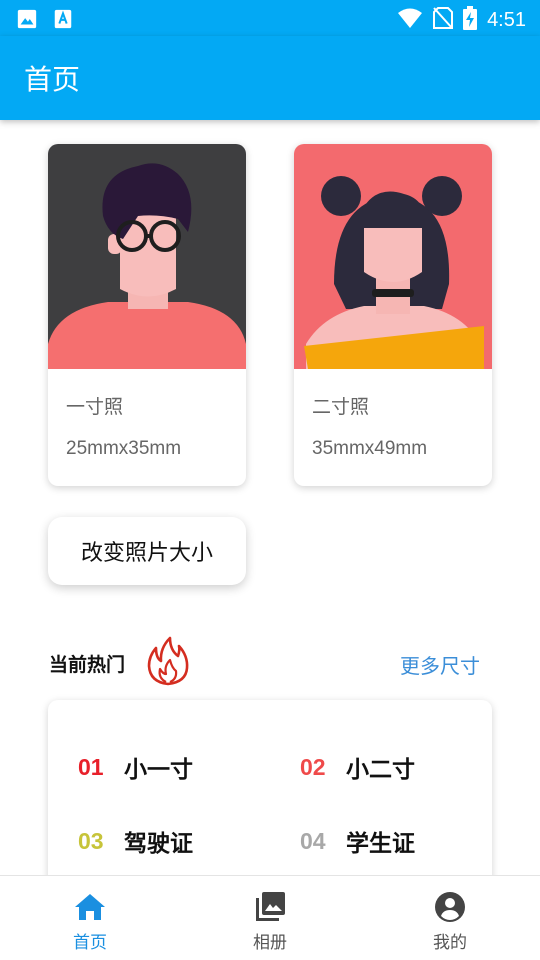 Image resolution: width=540 pixels, height=960 pixels. What do you see at coordinates (27, 21) in the screenshot?
I see `image-icon` at bounding box center [27, 21].